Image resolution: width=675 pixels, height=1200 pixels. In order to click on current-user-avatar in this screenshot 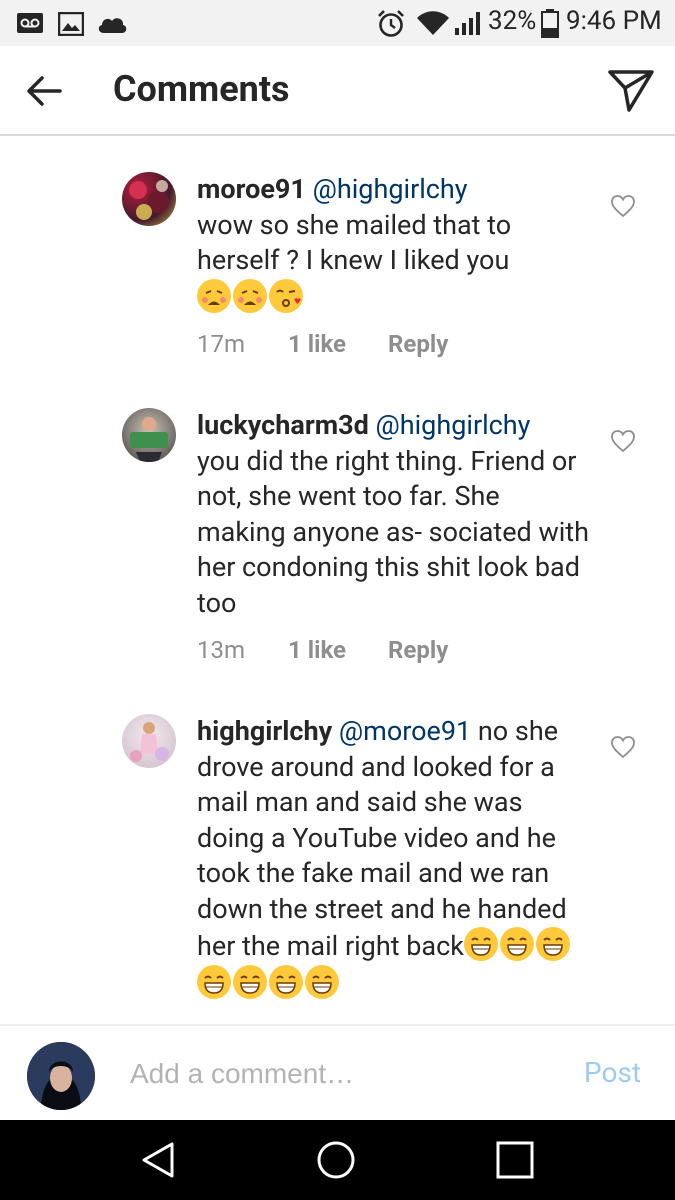, I will do `click(61, 1076)`.